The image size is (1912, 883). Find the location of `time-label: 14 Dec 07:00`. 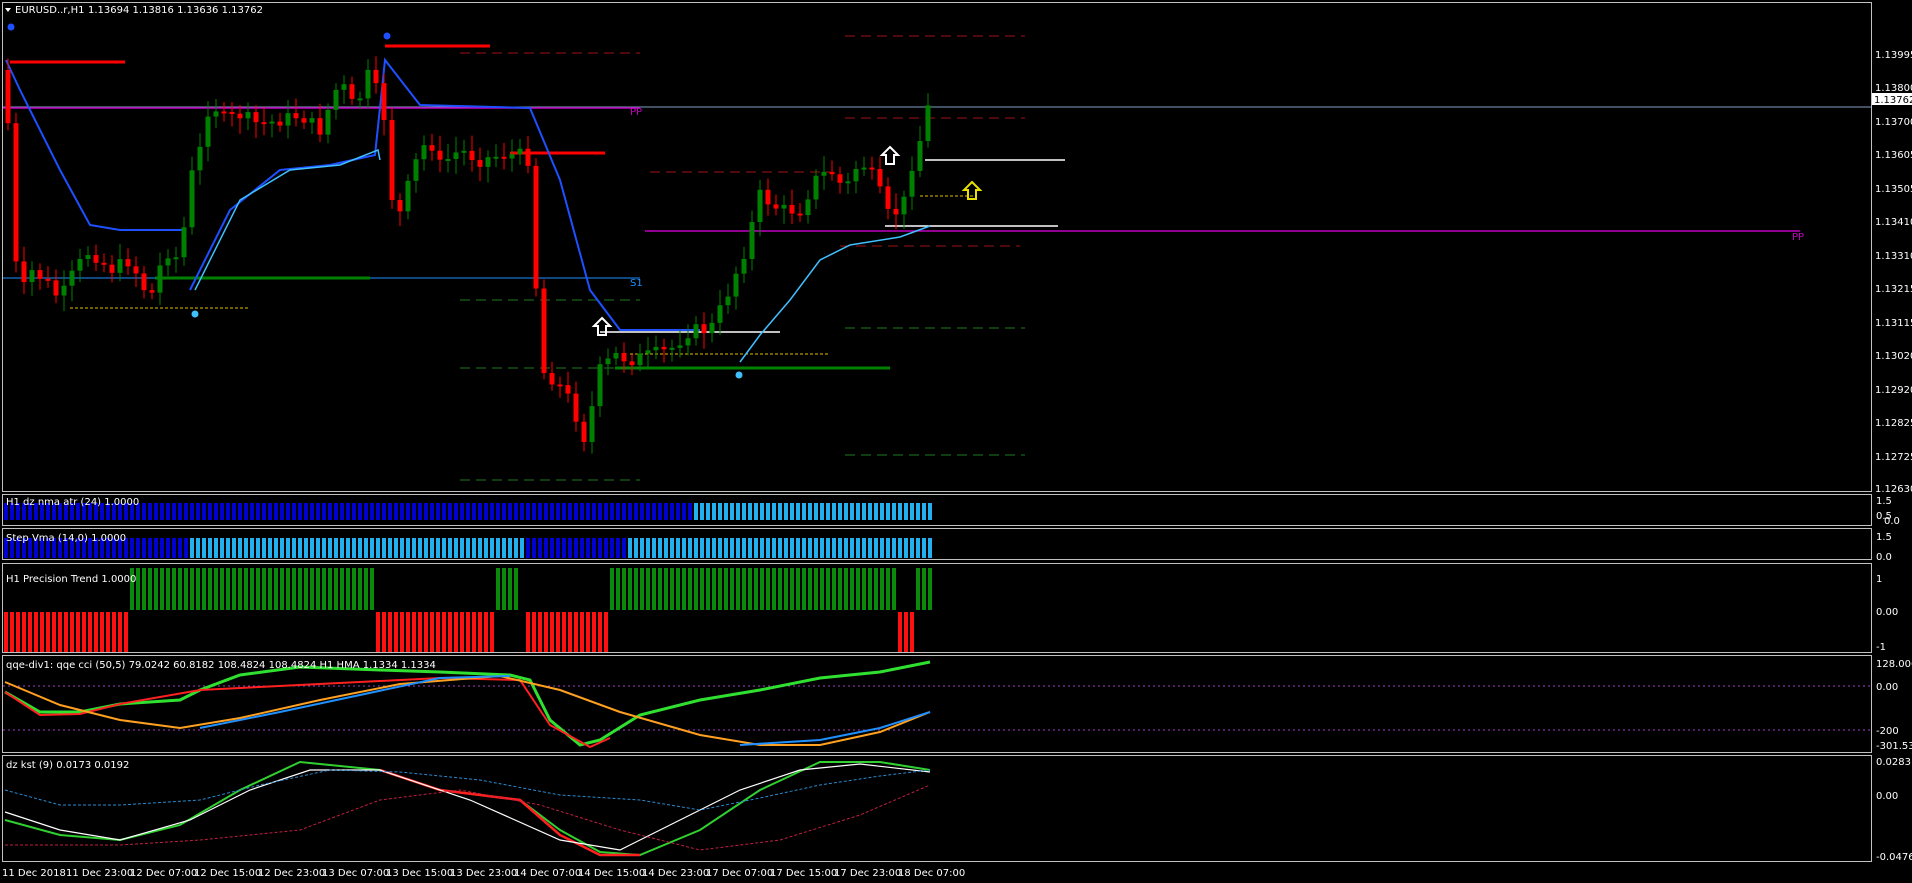

time-label: 14 Dec 07:00 is located at coordinates (547, 873).